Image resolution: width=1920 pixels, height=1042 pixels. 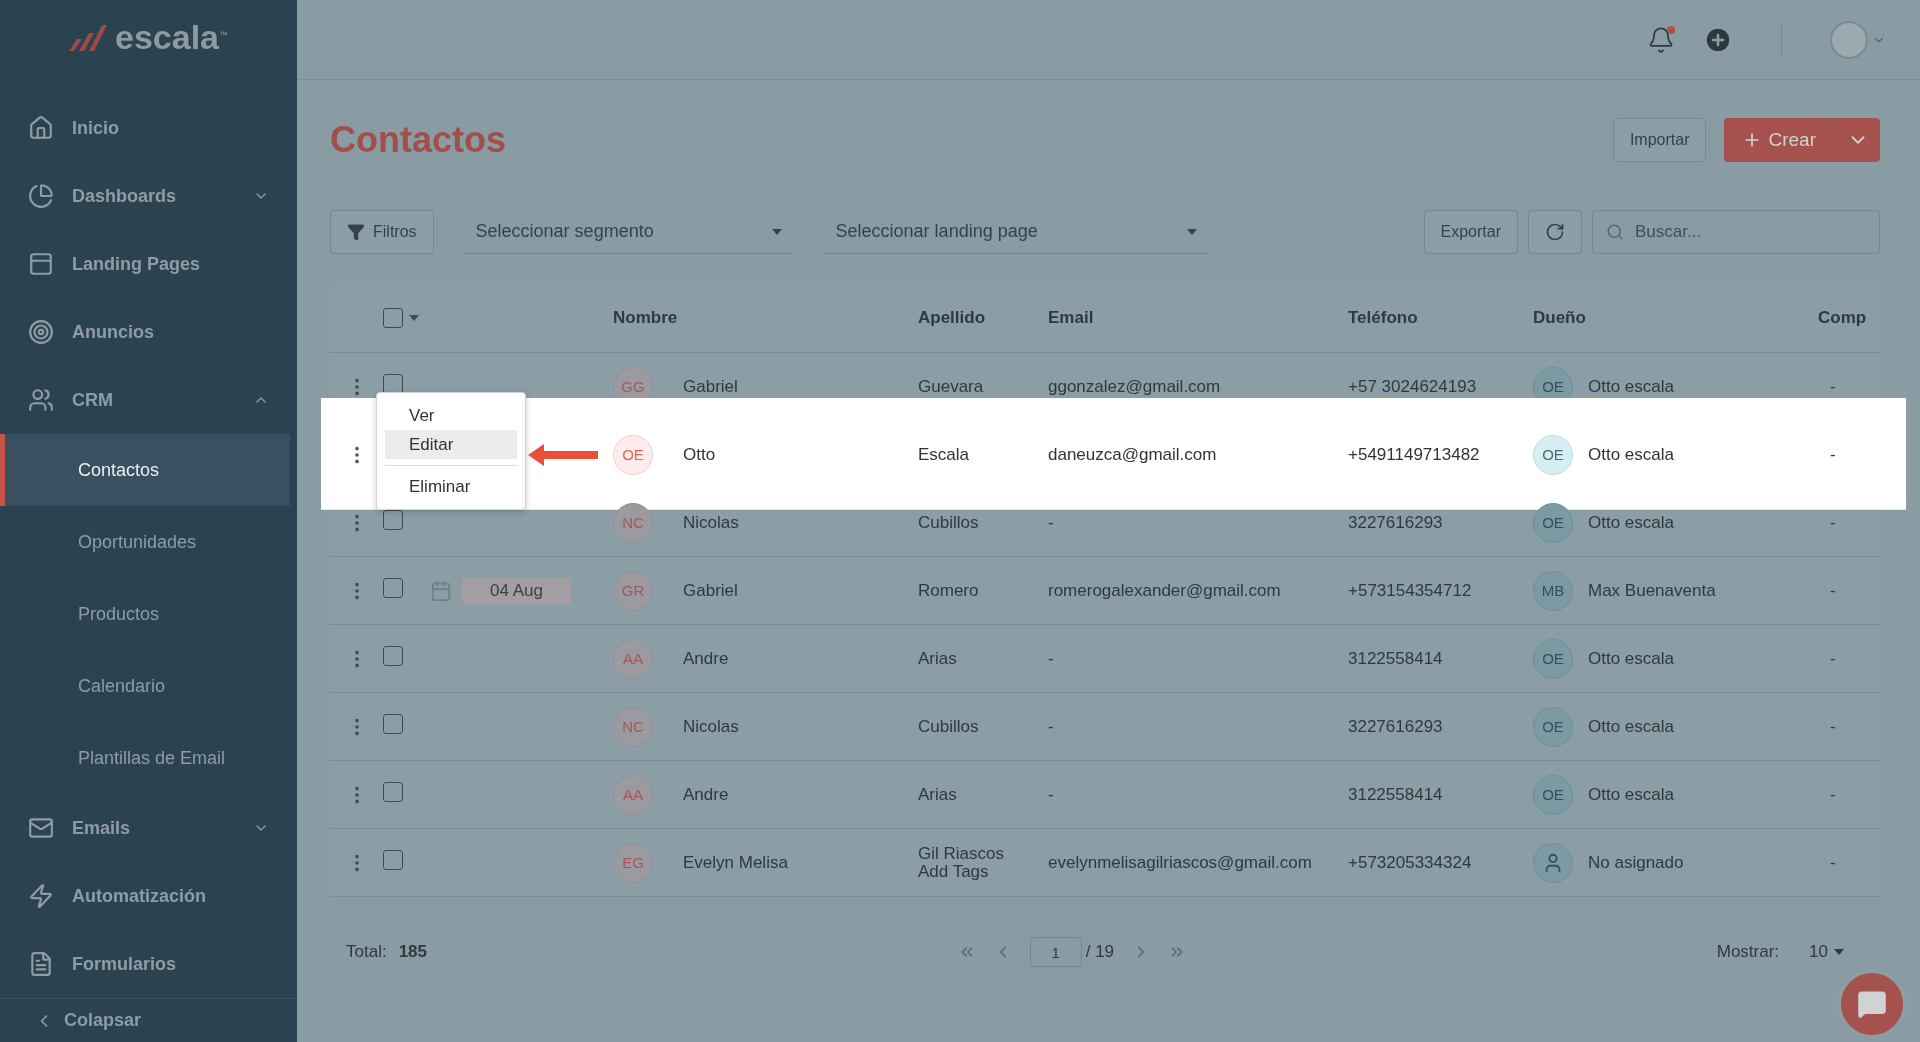 I want to click on add-tags-link: Add Tags, so click(x=983, y=871).